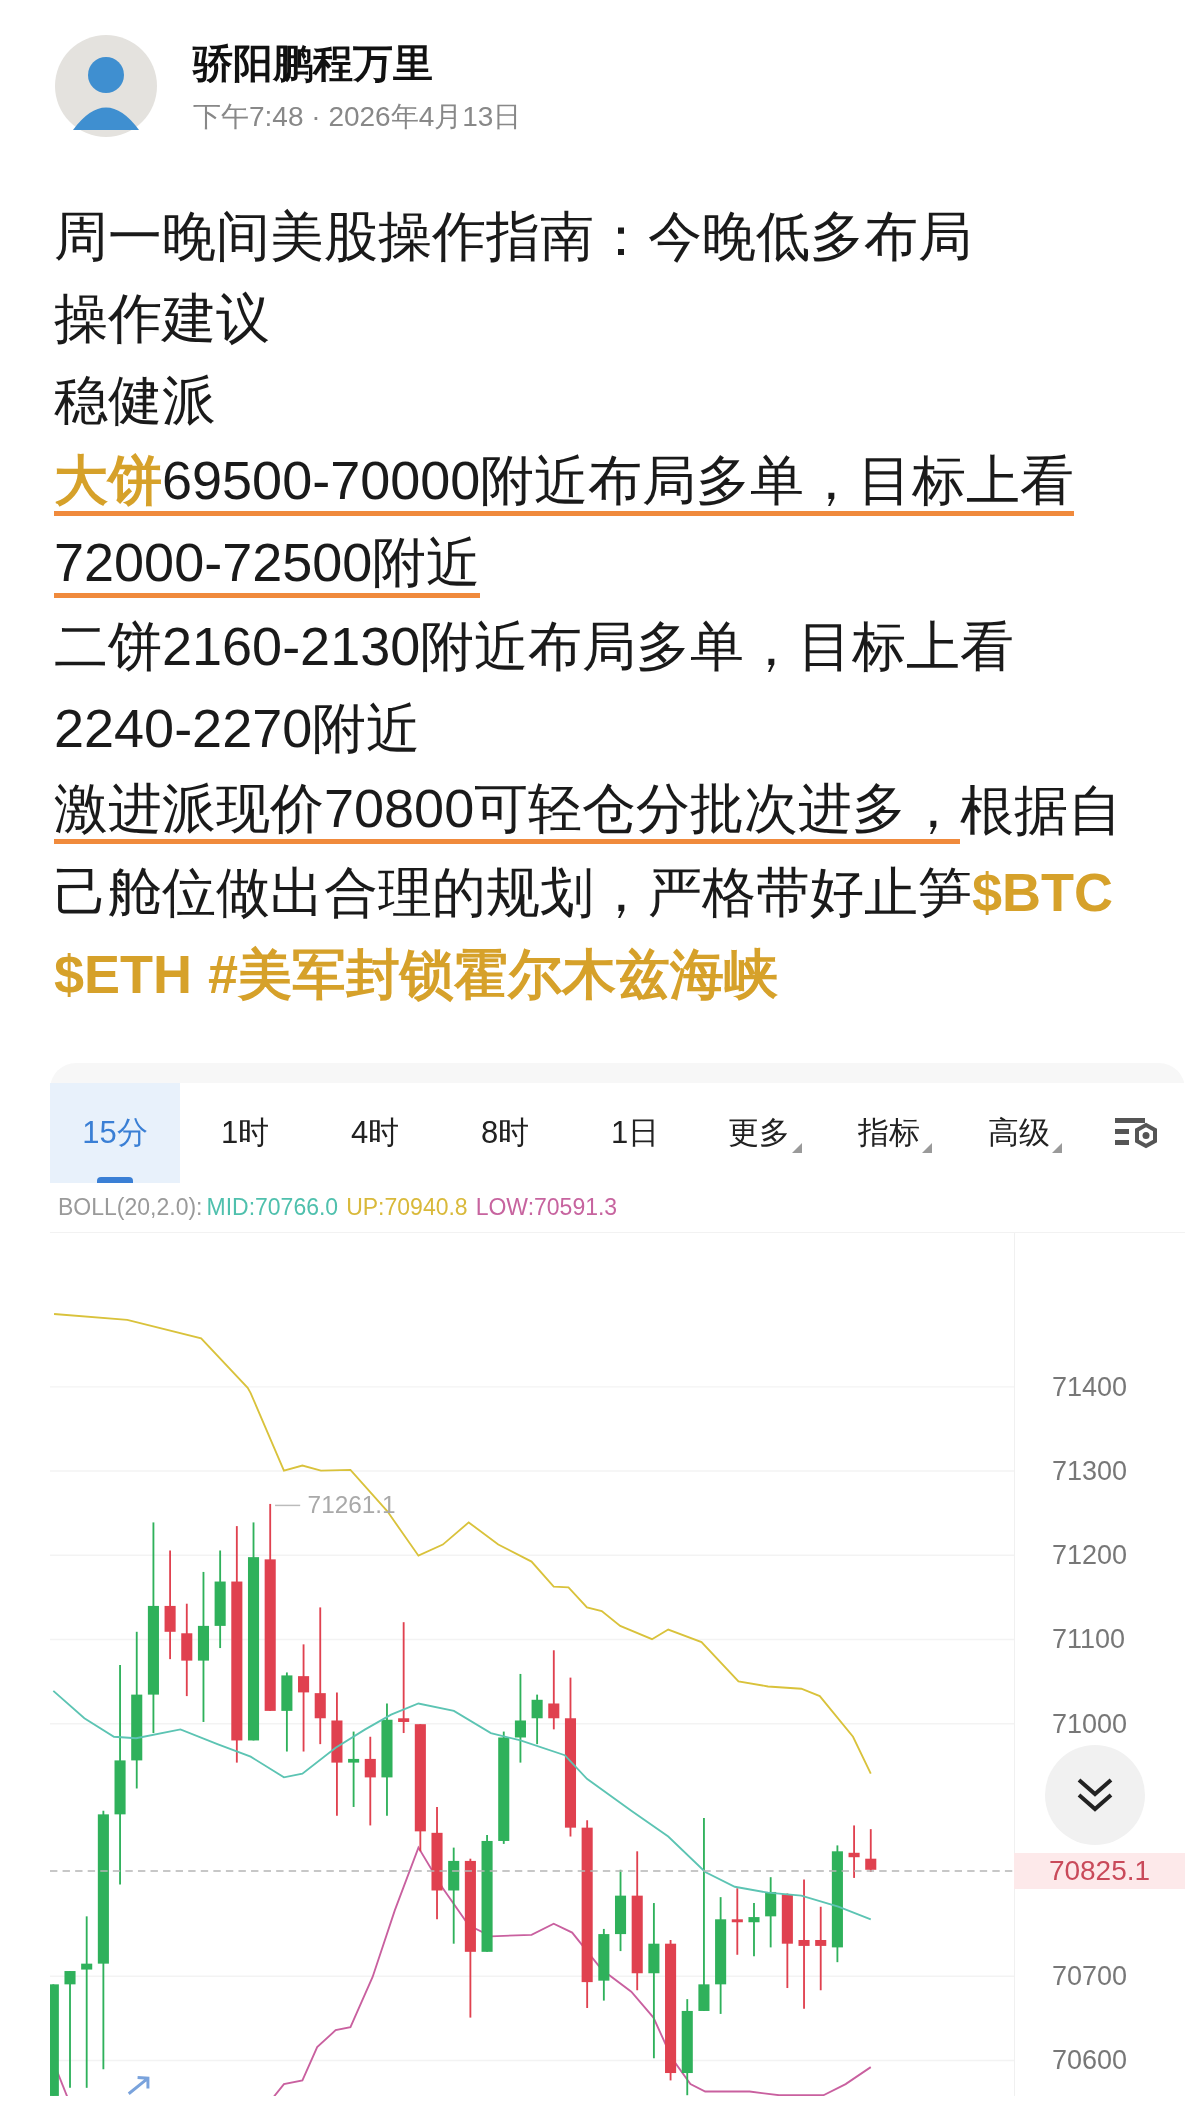  What do you see at coordinates (162, 318) in the screenshot?
I see `post-text: 操作建议` at bounding box center [162, 318].